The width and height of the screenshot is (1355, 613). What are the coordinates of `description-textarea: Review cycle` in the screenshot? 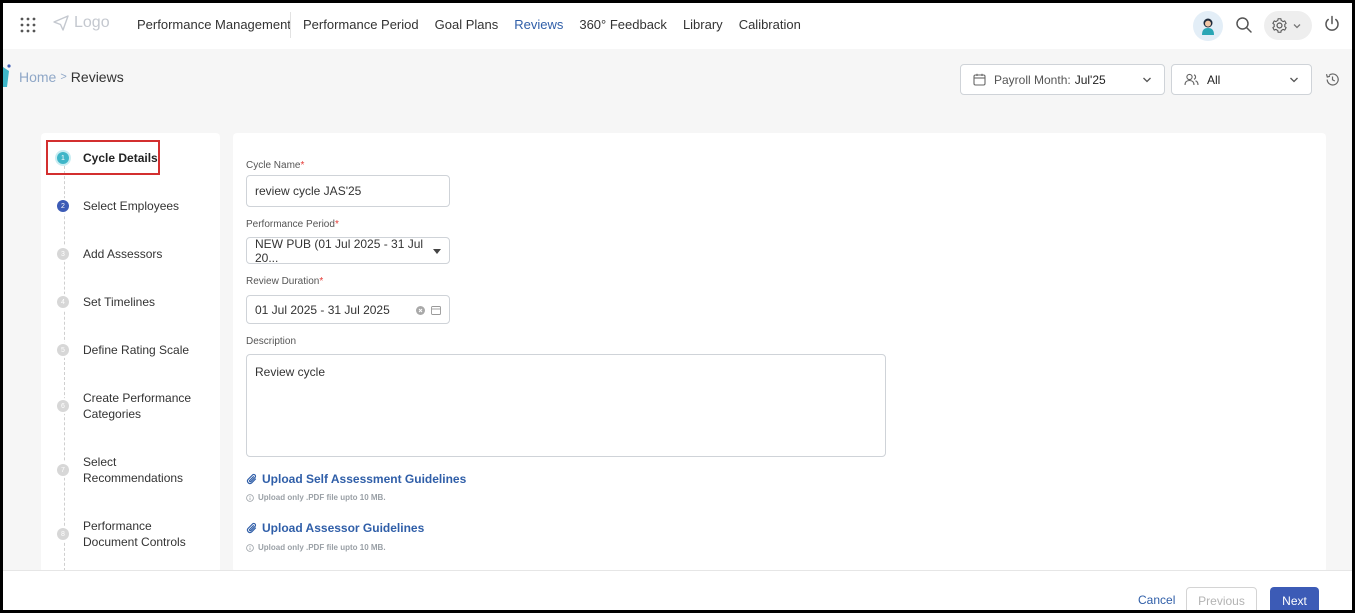 It's located at (566, 405).